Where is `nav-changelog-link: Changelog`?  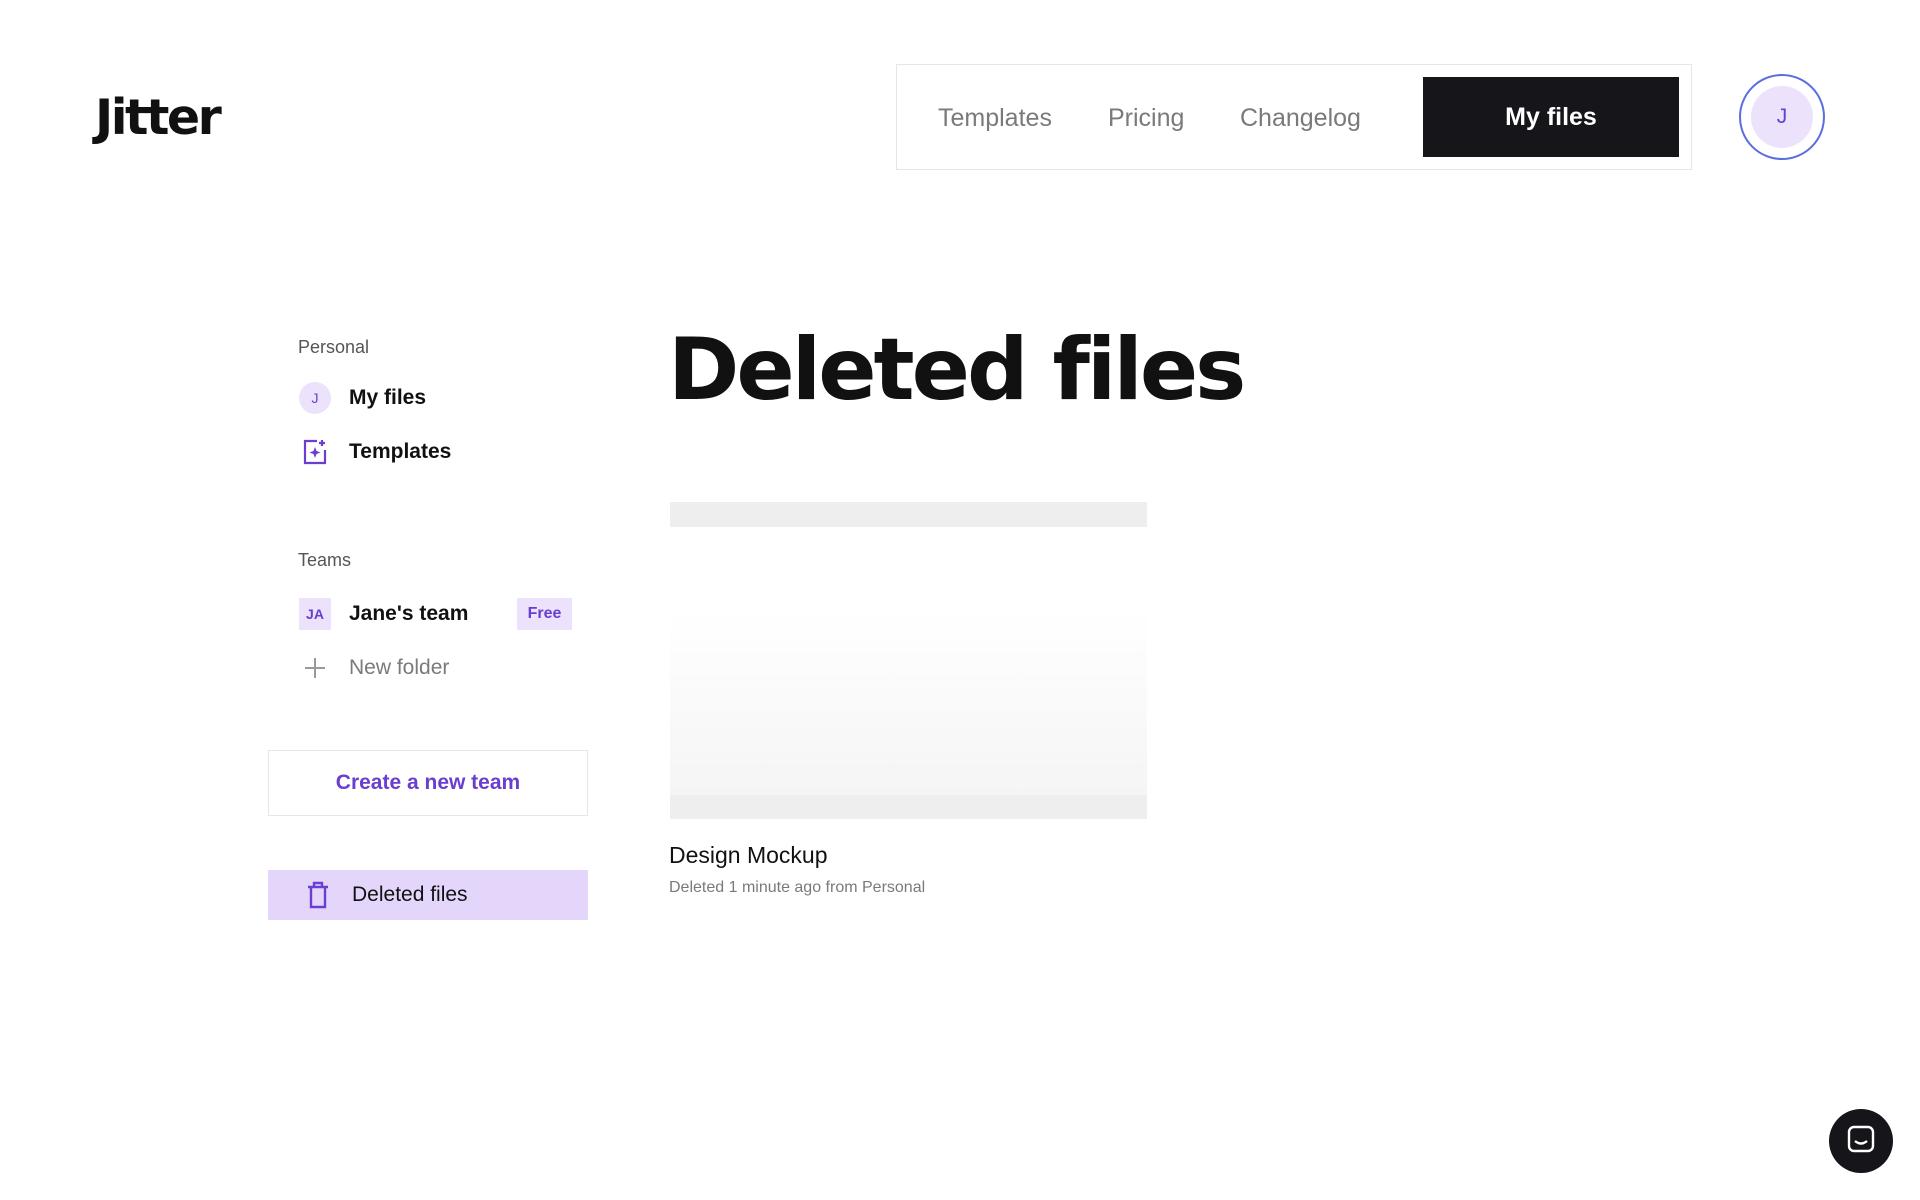
nav-changelog-link: Changelog is located at coordinates (1300, 118).